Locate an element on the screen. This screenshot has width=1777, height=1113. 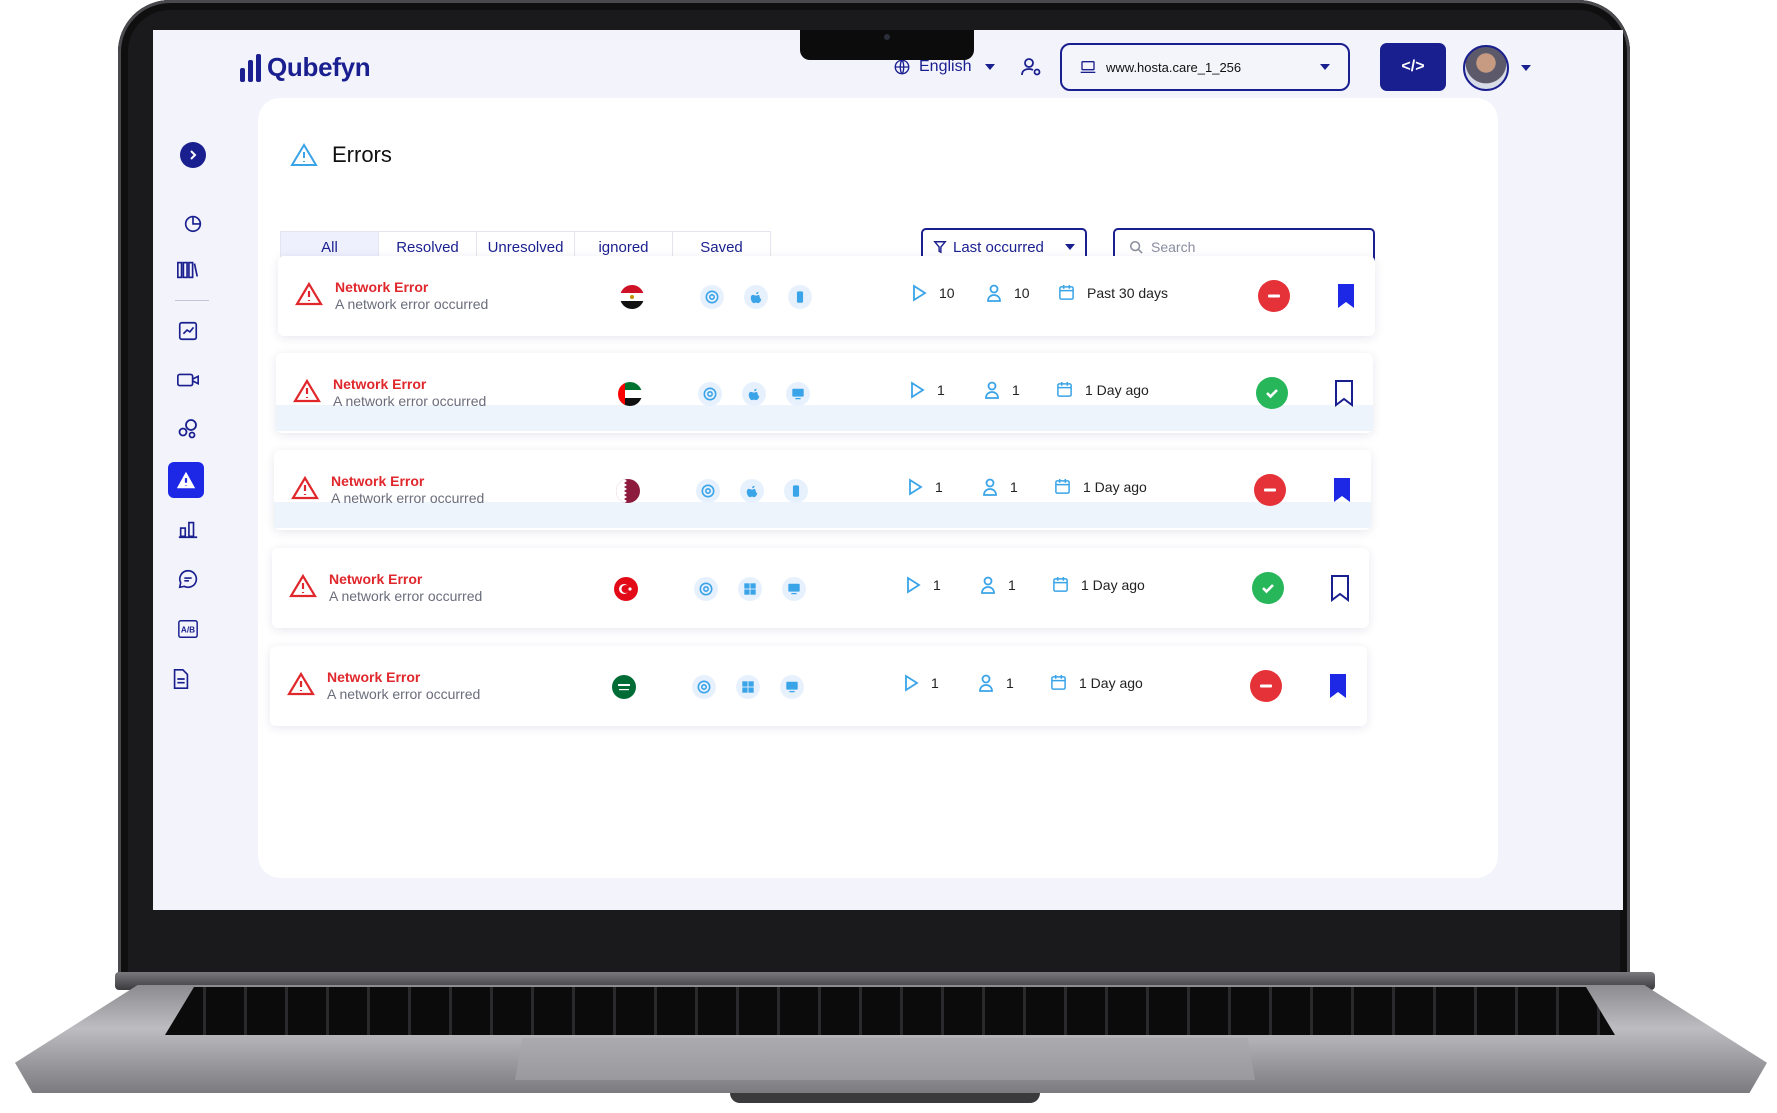
search-placeholder: Search is located at coordinates (1173, 247).